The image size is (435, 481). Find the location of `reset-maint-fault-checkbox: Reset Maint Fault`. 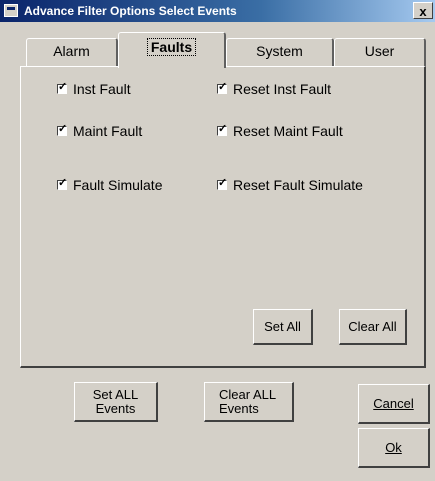

reset-maint-fault-checkbox: Reset Maint Fault is located at coordinates (280, 130).